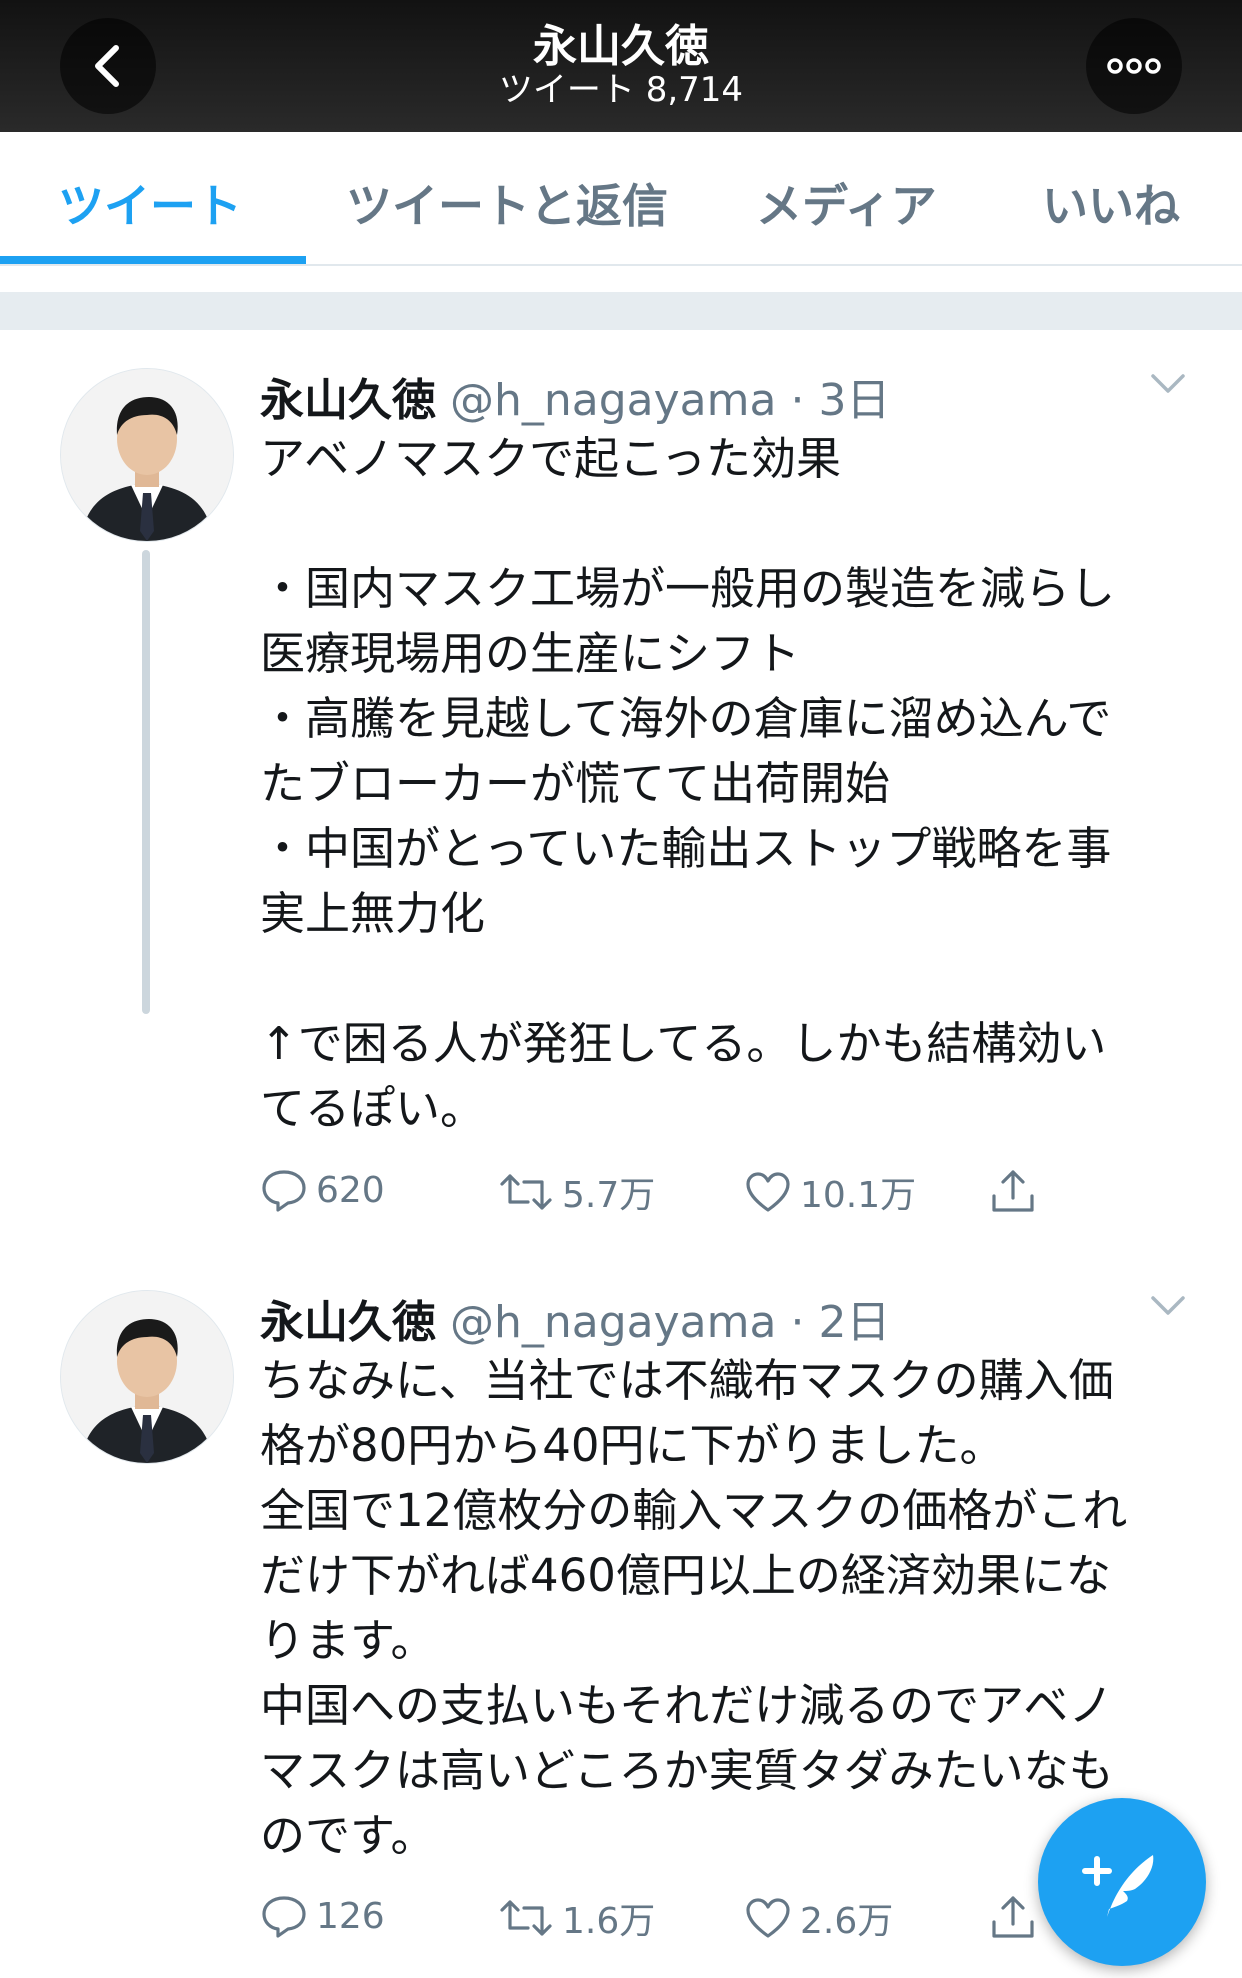 The image size is (1242, 1978). Describe the element at coordinates (687, 1705) in the screenshot. I see `tweet-line: 中国への支払いもそれだけ減るのでアベノ` at that location.